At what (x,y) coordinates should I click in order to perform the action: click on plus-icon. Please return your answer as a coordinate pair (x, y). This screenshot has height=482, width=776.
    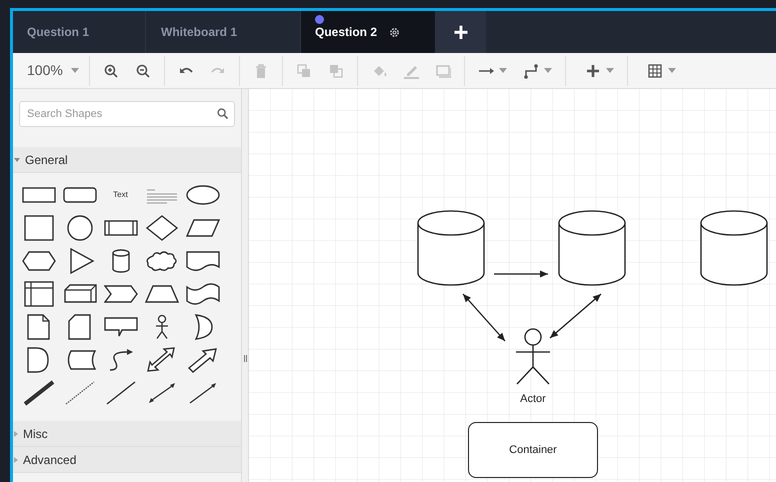
    Looking at the image, I should click on (592, 70).